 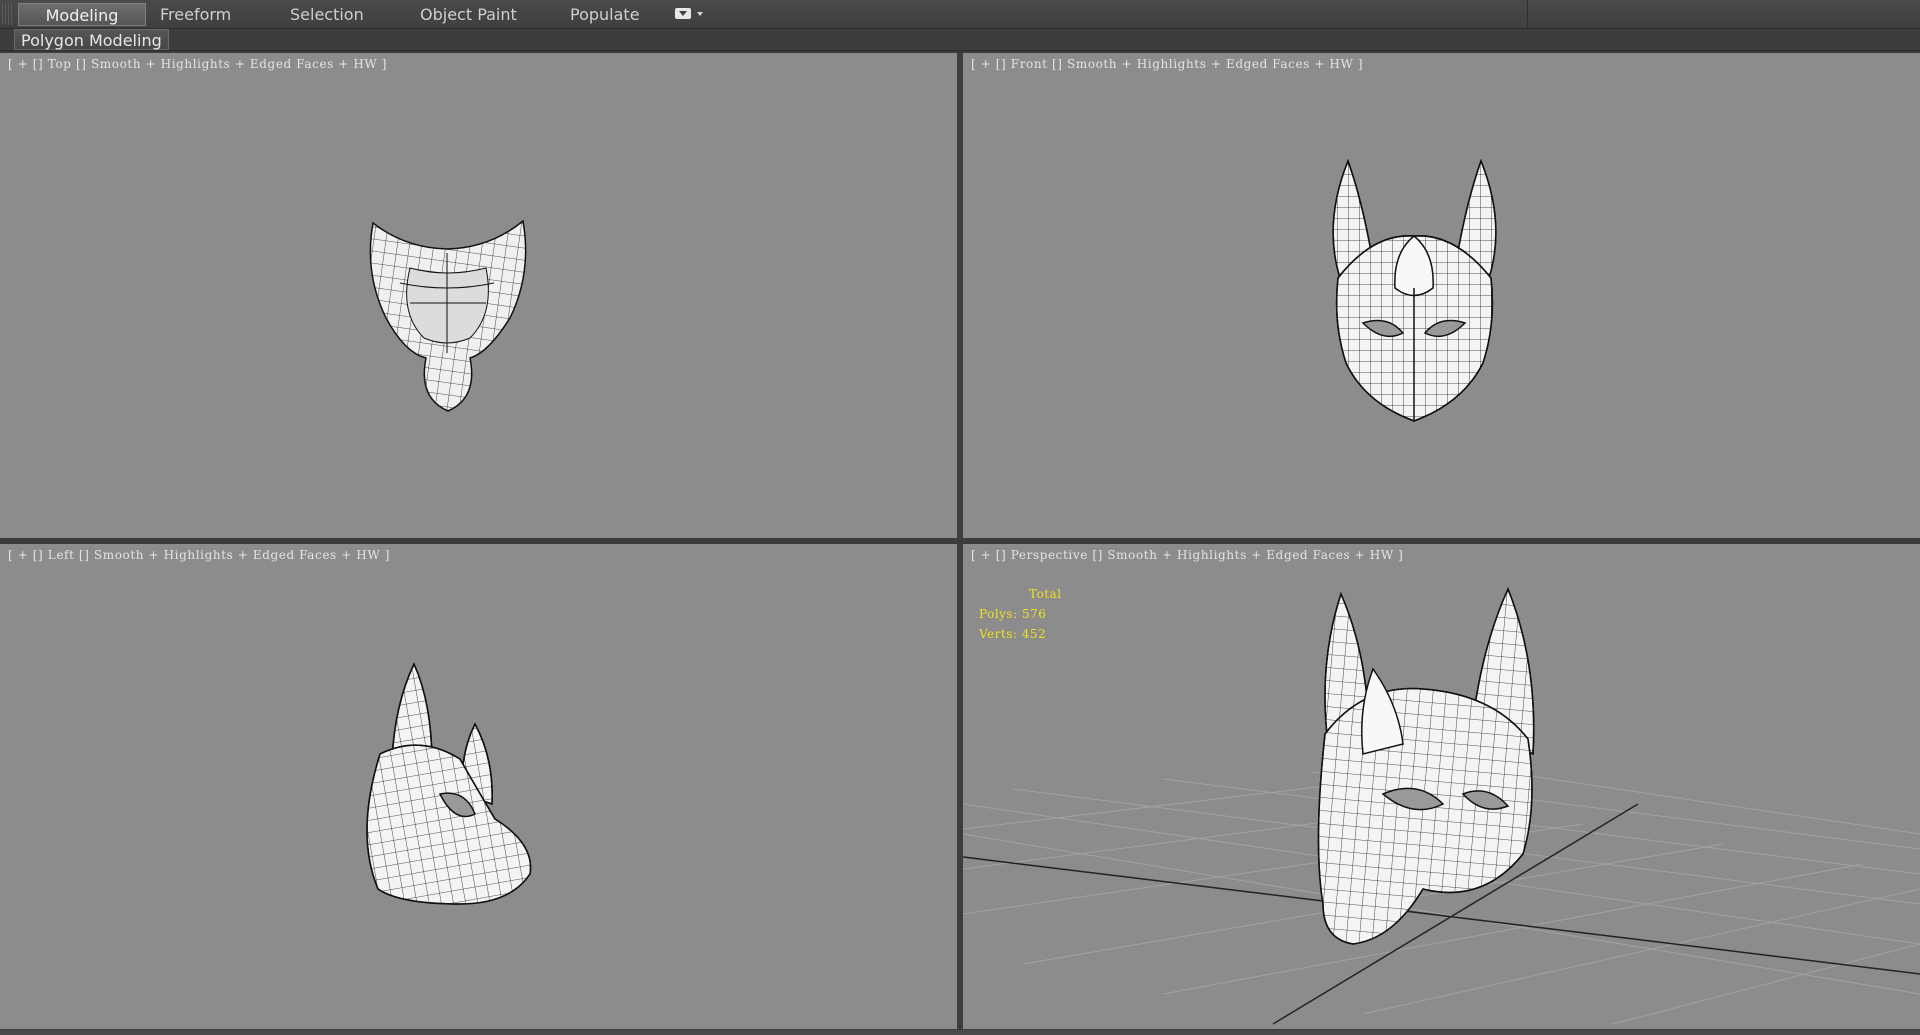 I want to click on tab-populate: Populate, so click(x=605, y=14).